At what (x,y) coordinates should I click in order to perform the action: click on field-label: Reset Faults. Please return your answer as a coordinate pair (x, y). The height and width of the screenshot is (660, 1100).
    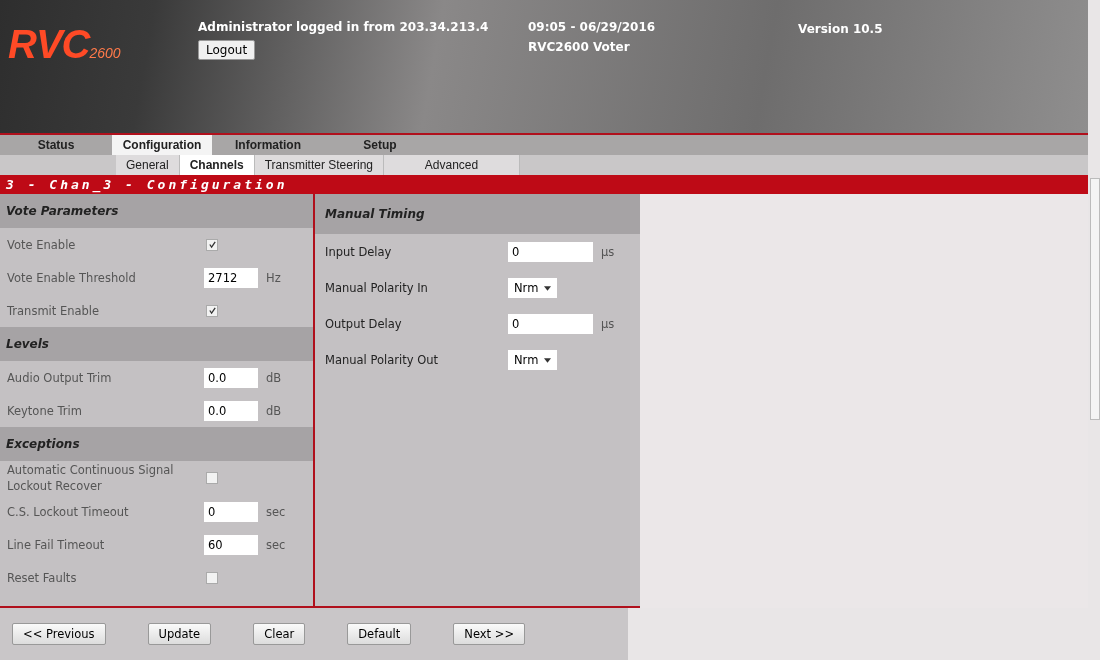
    Looking at the image, I should click on (42, 577).